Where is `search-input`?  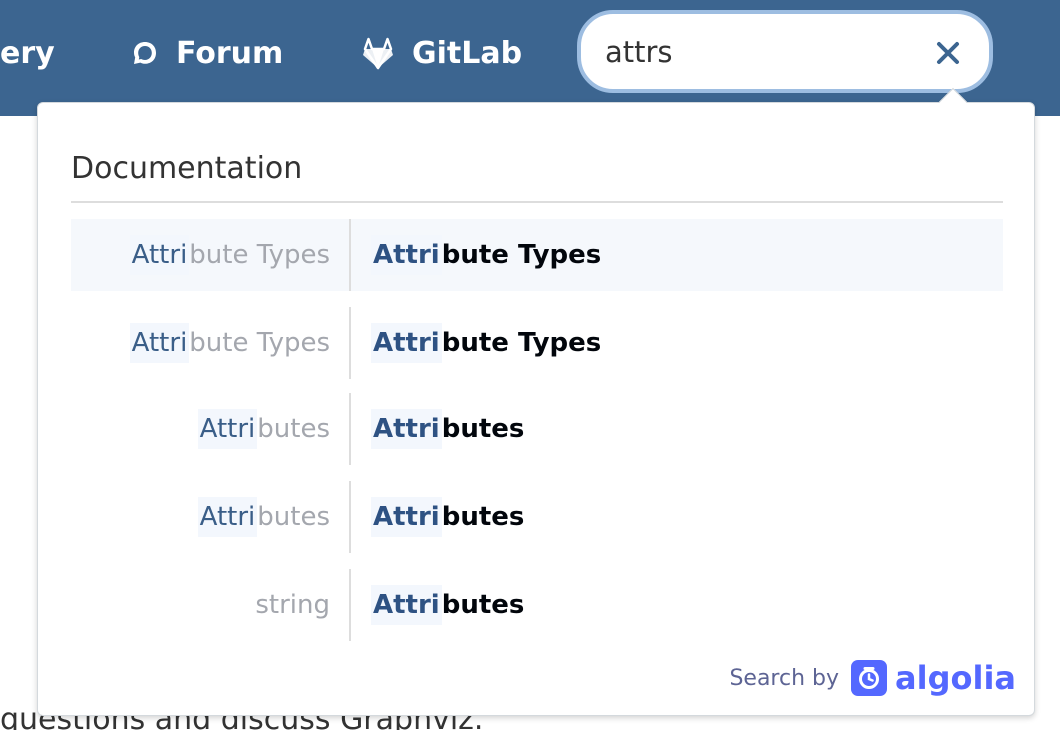
search-input is located at coordinates (755, 51).